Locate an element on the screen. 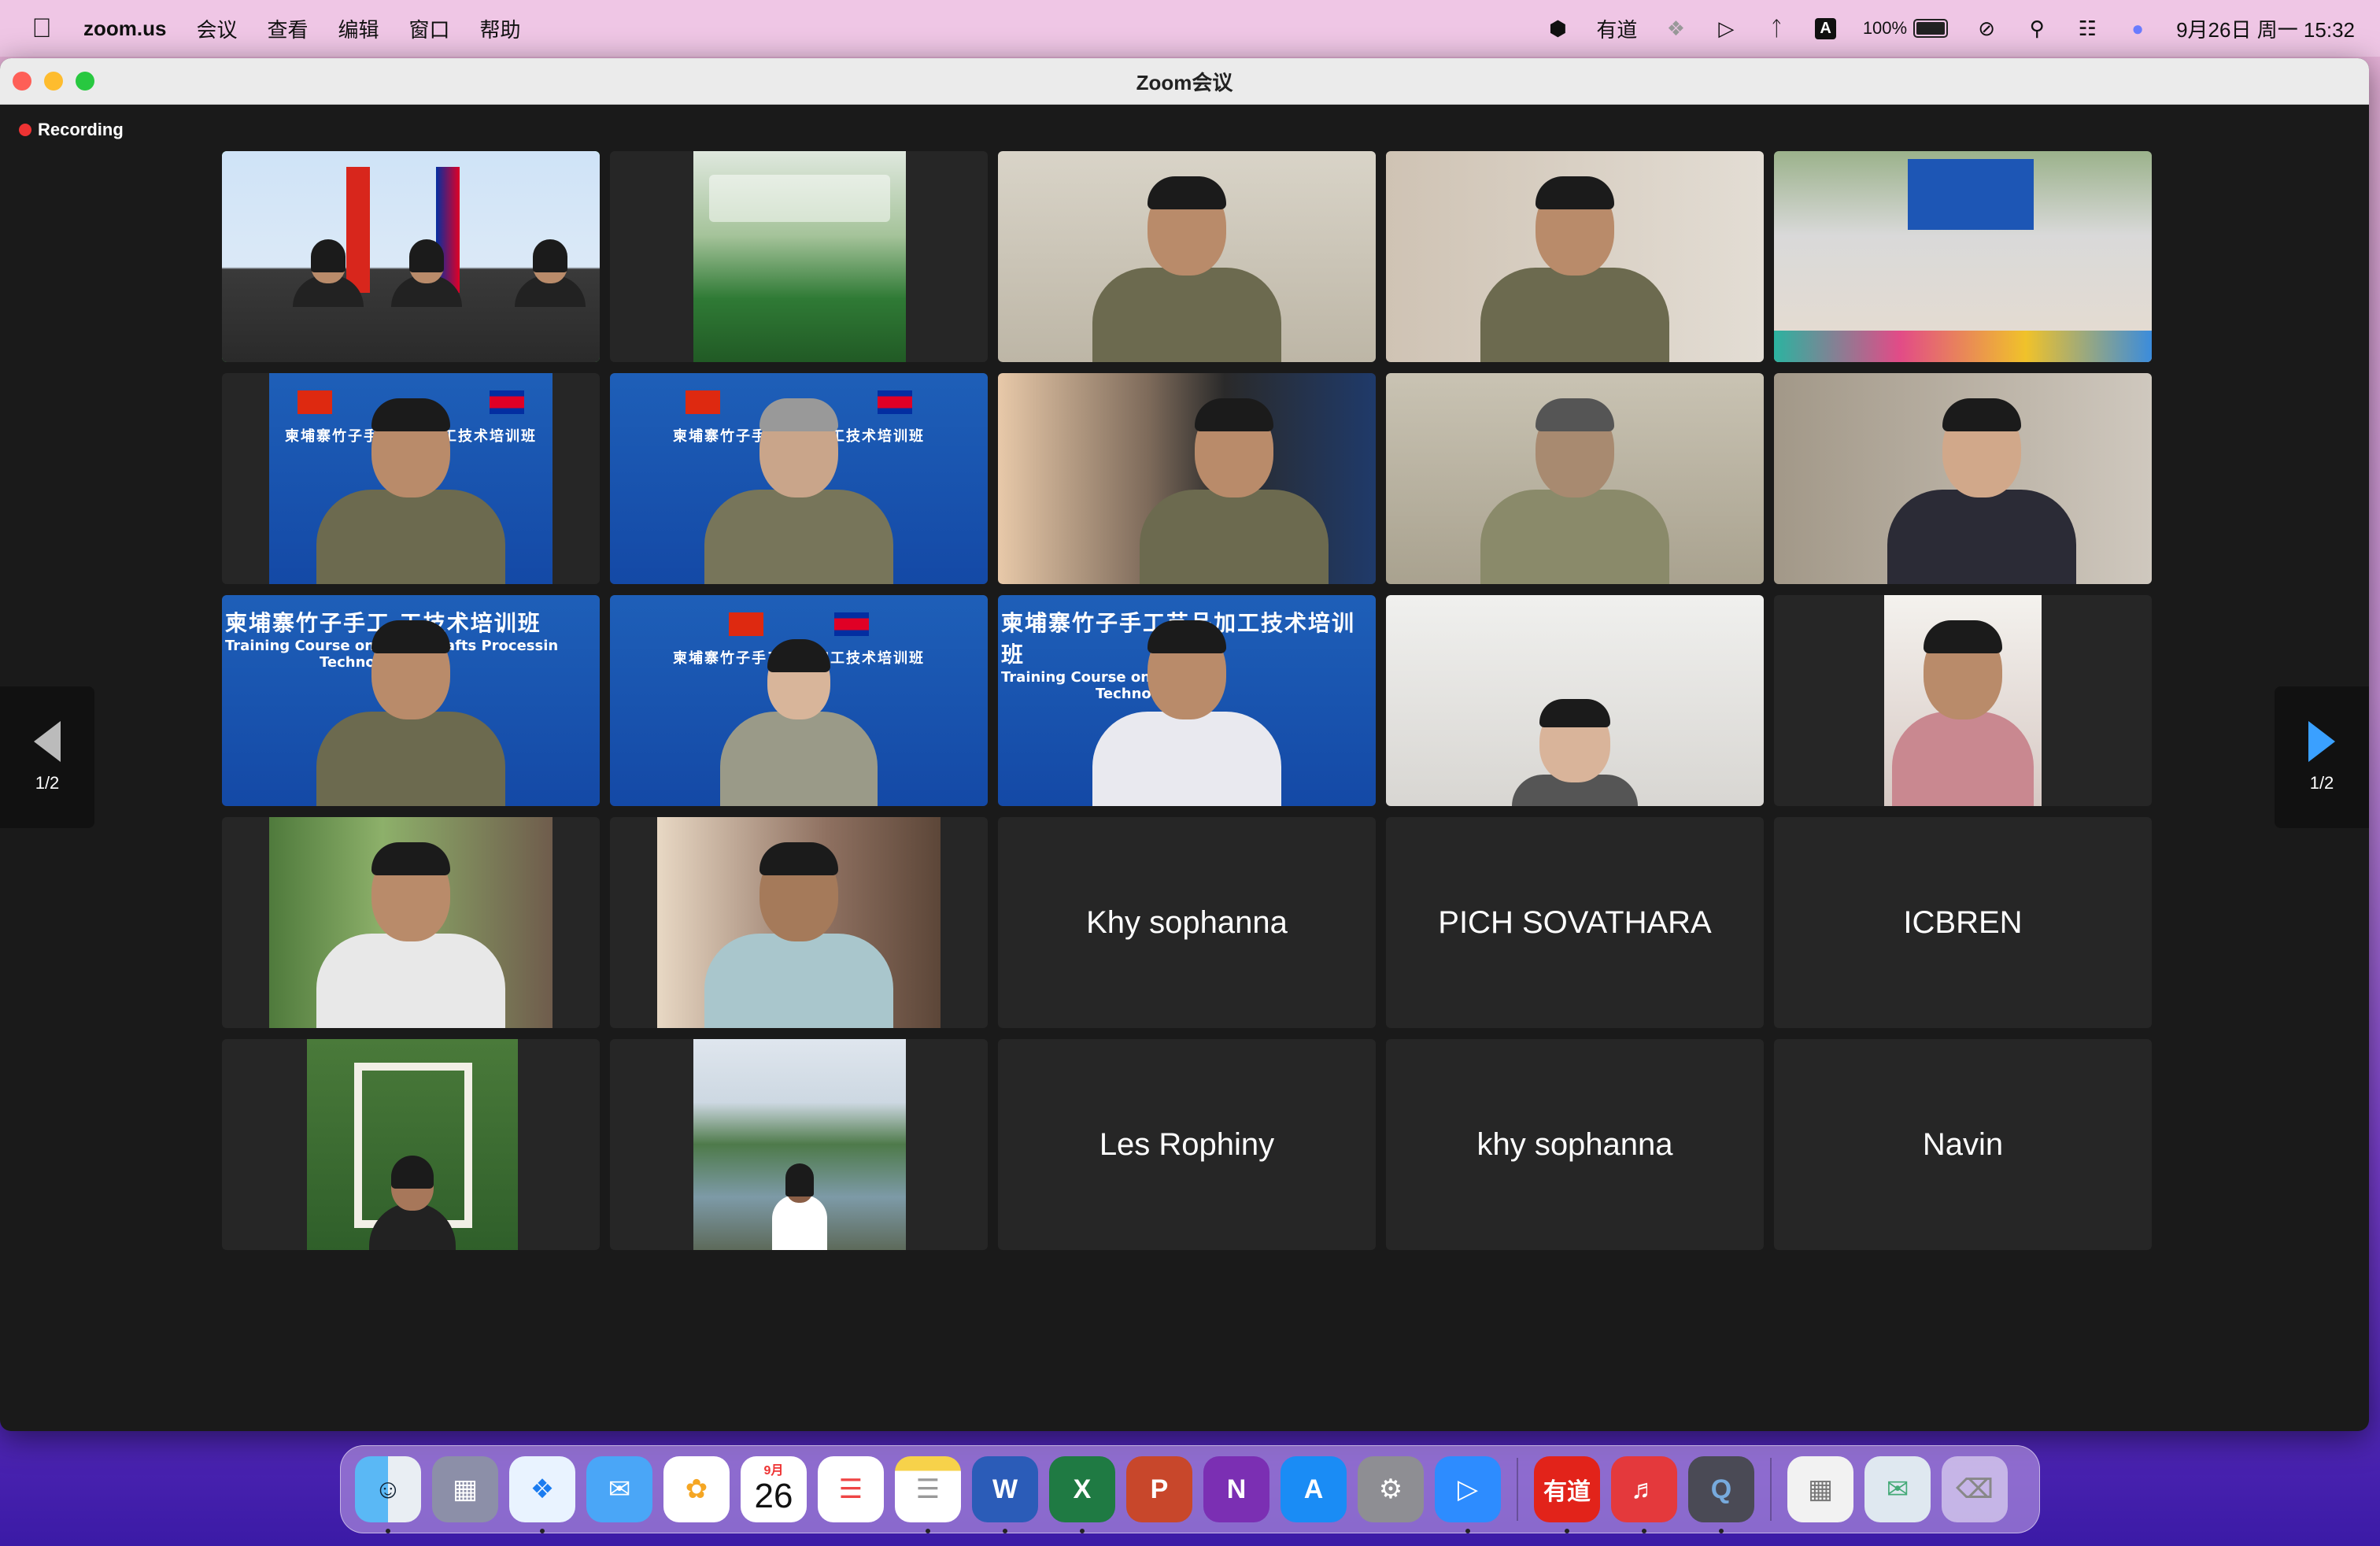 This screenshot has width=2380, height=1546. youdao-menubar-item: 有道 is located at coordinates (1617, 29).